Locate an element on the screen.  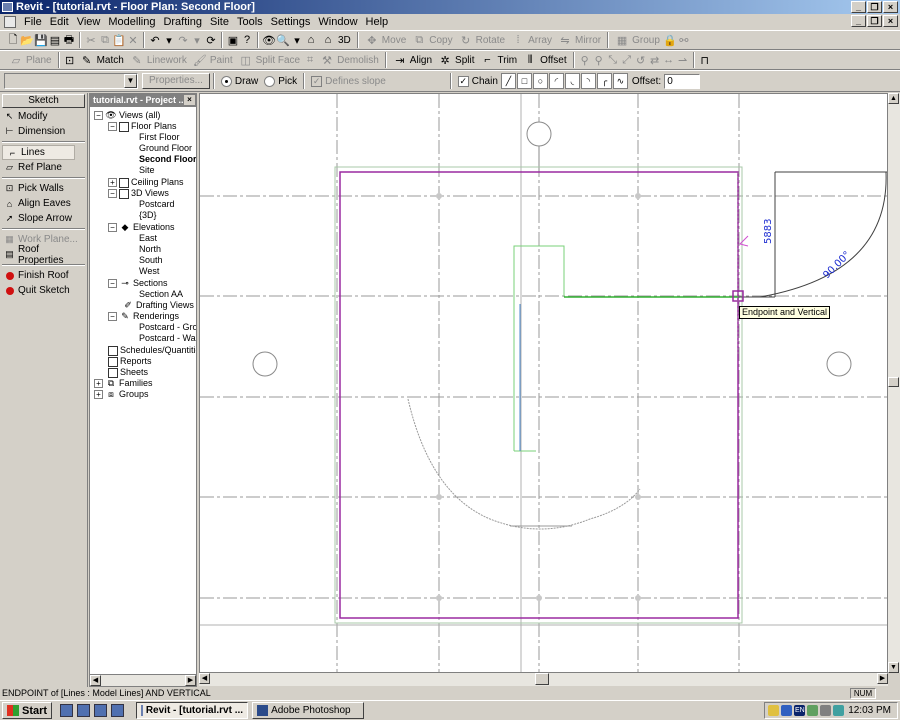
spline-tool-icon: ∿ is located at coordinates (620, 81).